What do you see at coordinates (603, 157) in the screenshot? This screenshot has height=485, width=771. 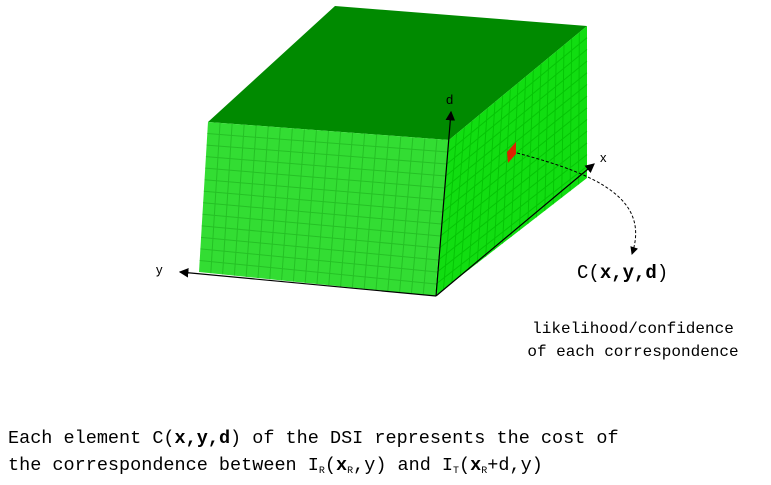 I see `x-axis-label: x` at bounding box center [603, 157].